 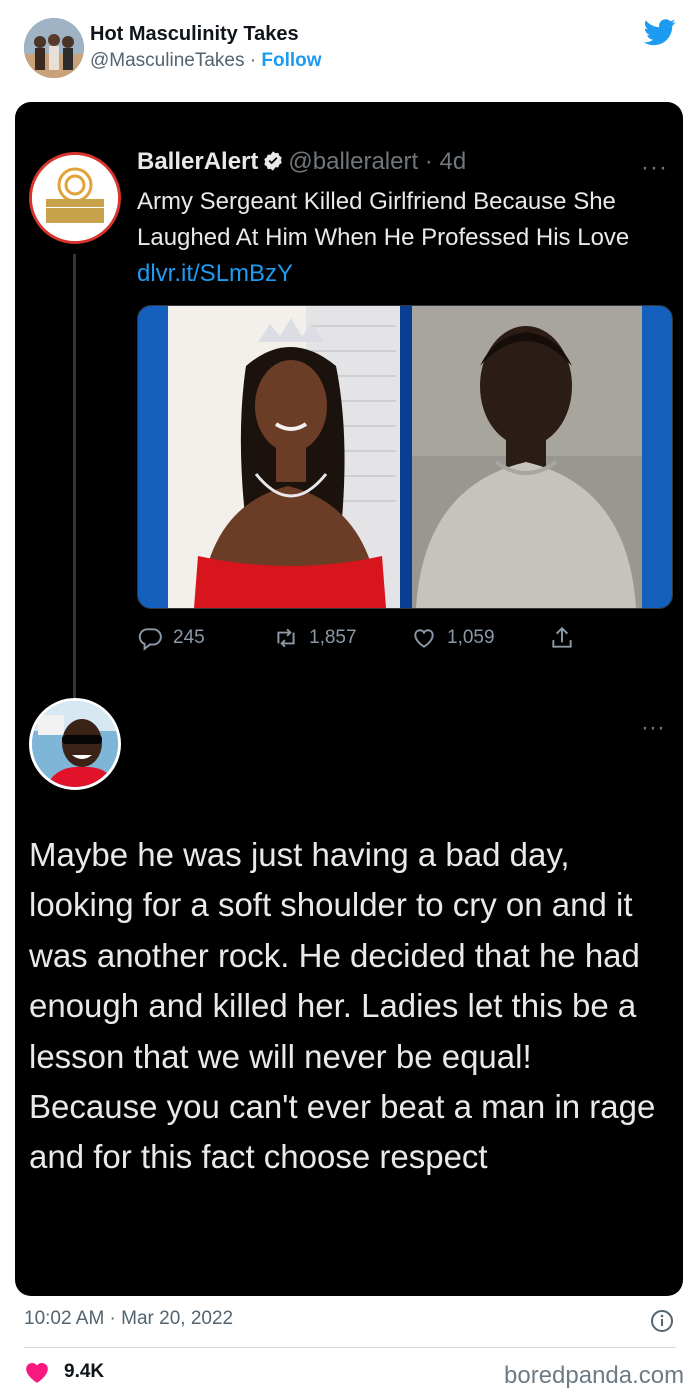 I want to click on quoted-action-bar: 245 1,857 1,059, so click(x=397, y=638).